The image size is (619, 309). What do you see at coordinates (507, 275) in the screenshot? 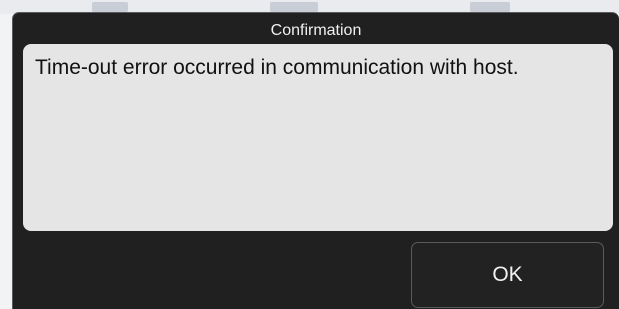
I see `ok-button: OK` at bounding box center [507, 275].